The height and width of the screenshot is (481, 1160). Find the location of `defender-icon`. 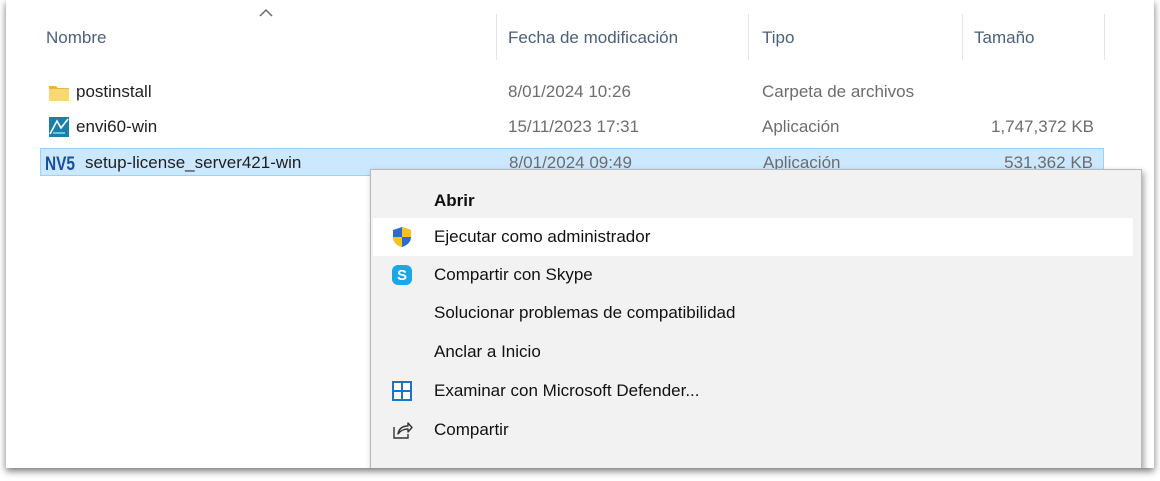

defender-icon is located at coordinates (402, 391).